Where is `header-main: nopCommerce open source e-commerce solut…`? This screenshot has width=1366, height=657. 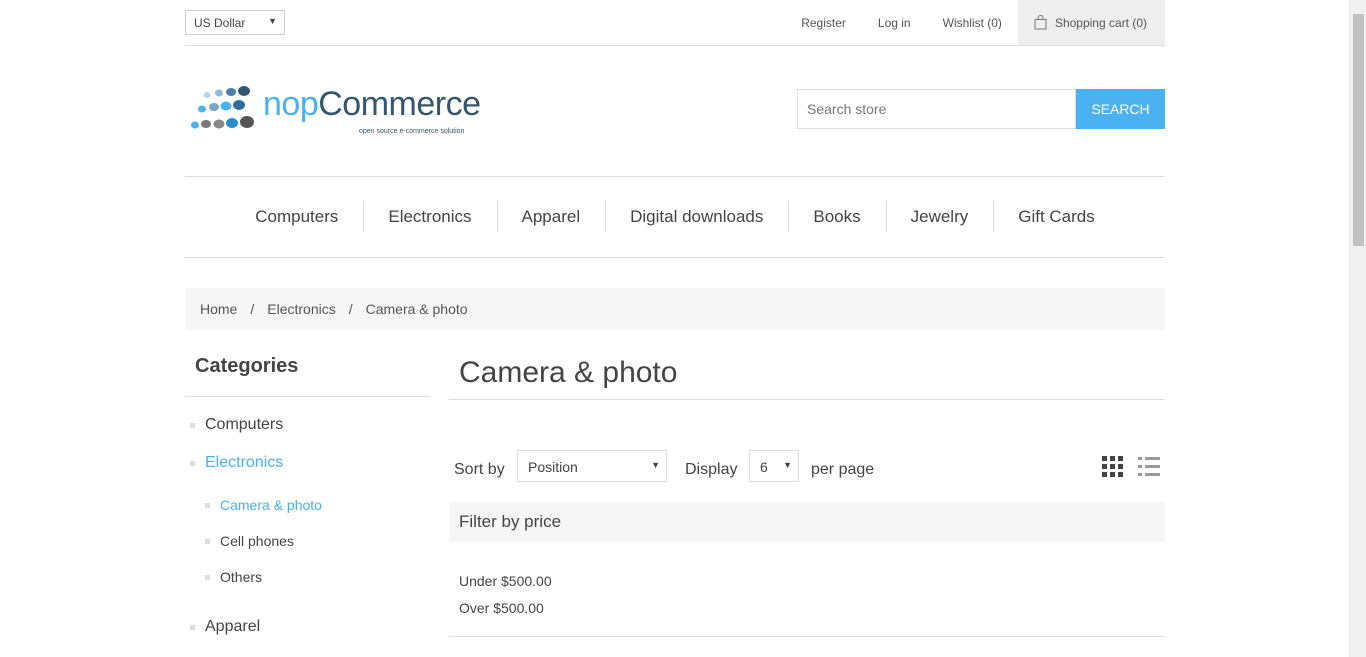 header-main: nopCommerce open source e-commerce solut… is located at coordinates (675, 111).